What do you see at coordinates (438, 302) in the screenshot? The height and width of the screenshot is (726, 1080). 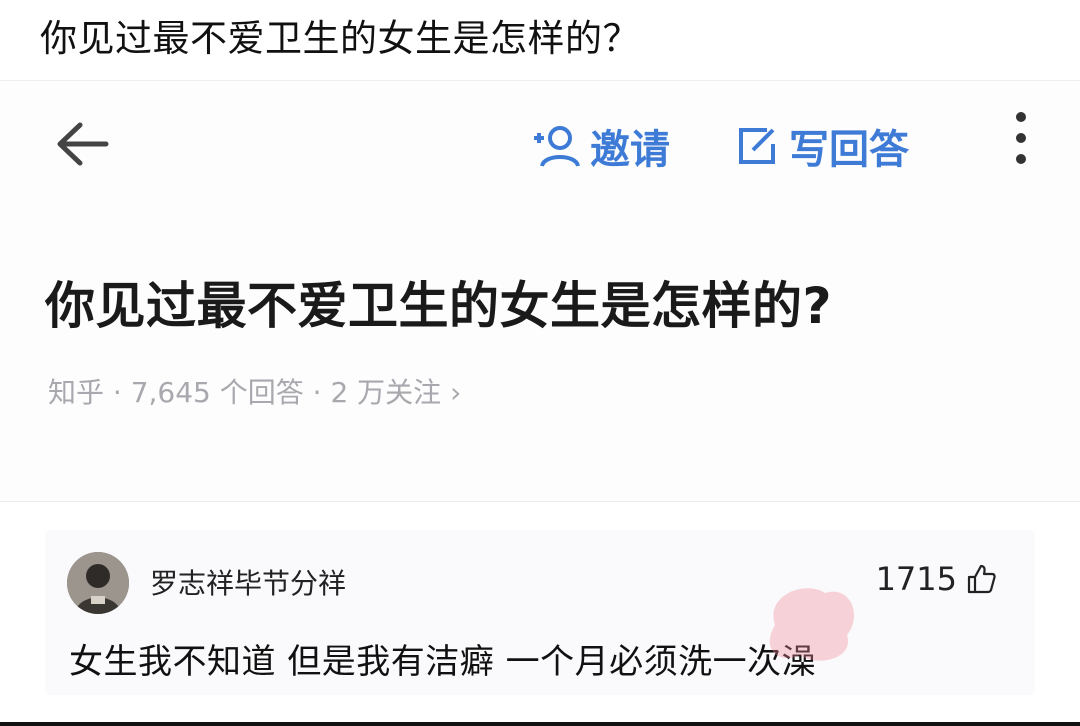 I see `question-title: 你见过最不爱卫生的女生是怎样的?` at bounding box center [438, 302].